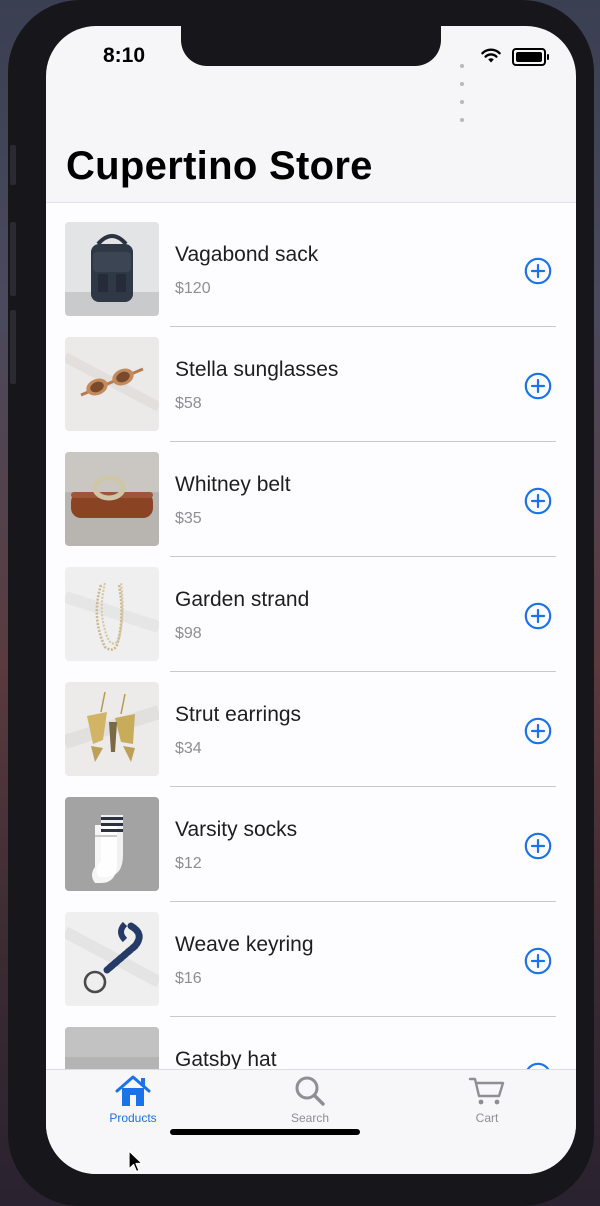 This screenshot has height=1206, width=600. Describe the element at coordinates (133, 1090) in the screenshot. I see `home-icon` at that location.